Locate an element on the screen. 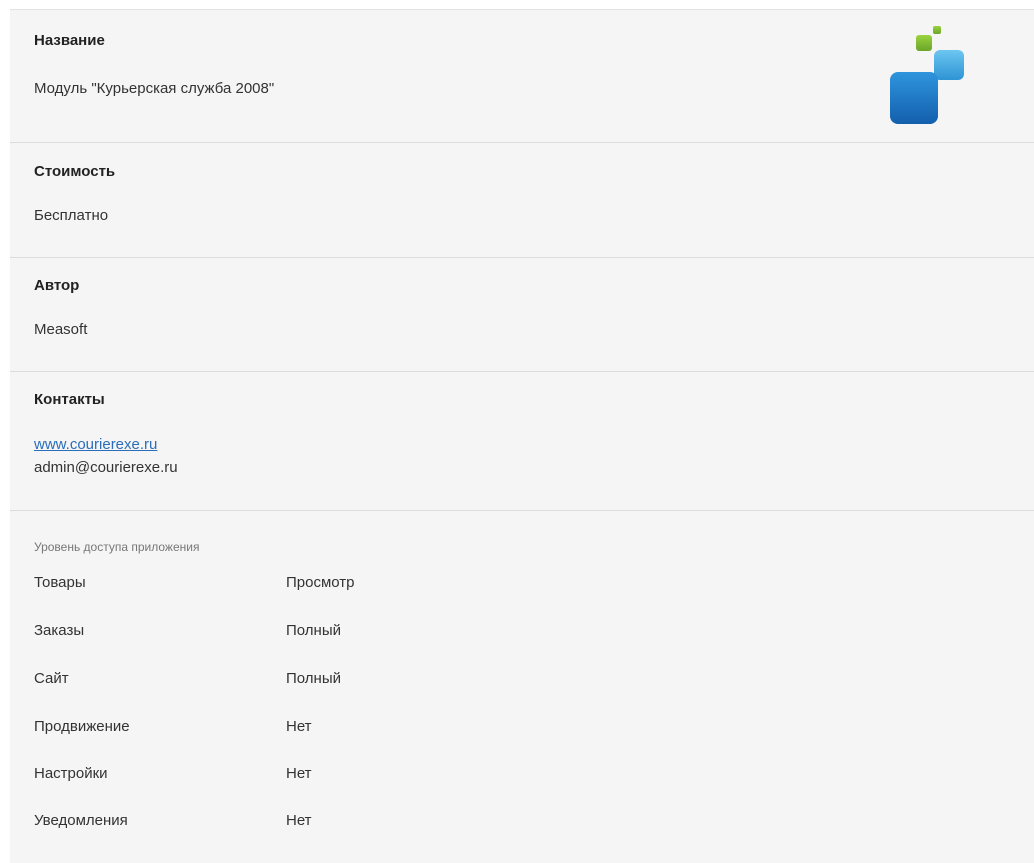  permission-row: Уведомления Нет is located at coordinates (334, 822).